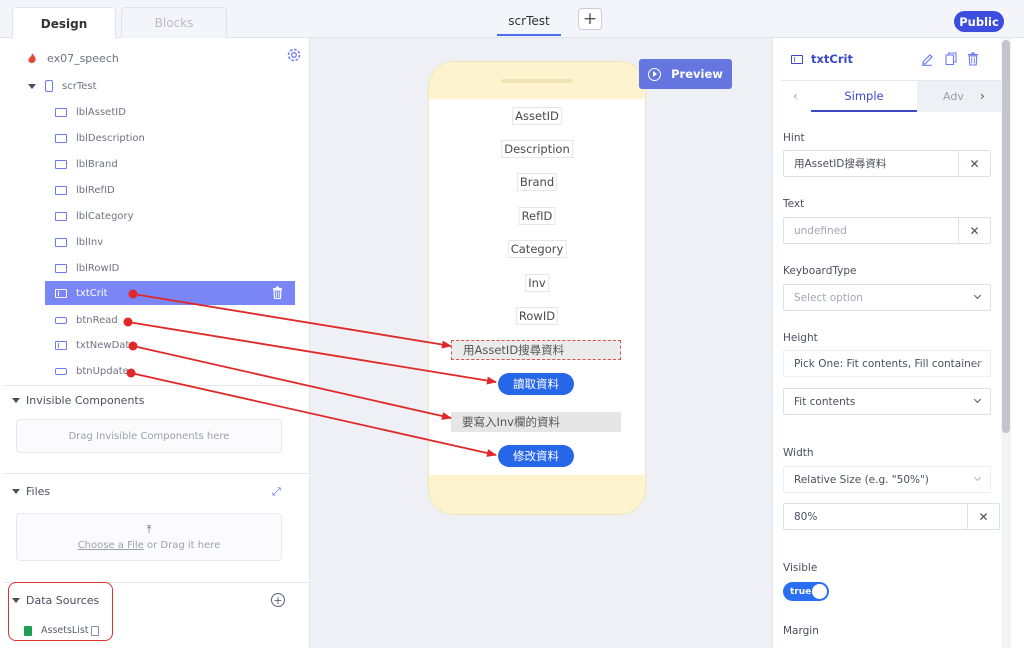 This screenshot has width=1024, height=648. I want to click on canvas-lbl-inv: Inv, so click(537, 283).